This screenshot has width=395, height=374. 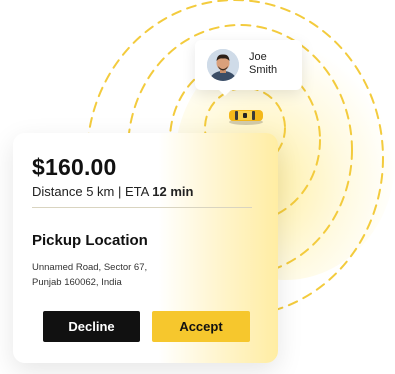 What do you see at coordinates (74, 167) in the screenshot?
I see `ride-price: $160.00` at bounding box center [74, 167].